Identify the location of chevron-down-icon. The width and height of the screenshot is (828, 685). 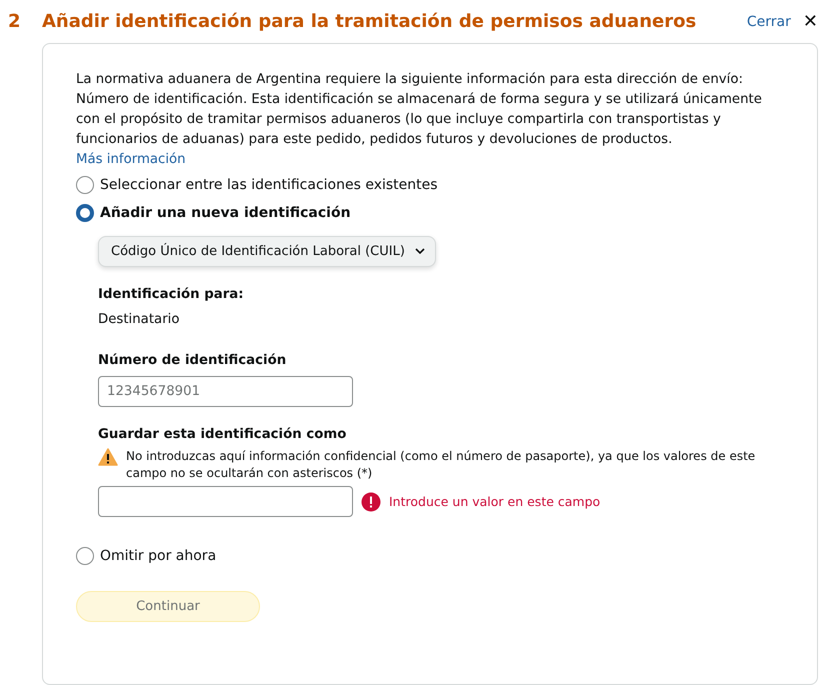
(419, 251).